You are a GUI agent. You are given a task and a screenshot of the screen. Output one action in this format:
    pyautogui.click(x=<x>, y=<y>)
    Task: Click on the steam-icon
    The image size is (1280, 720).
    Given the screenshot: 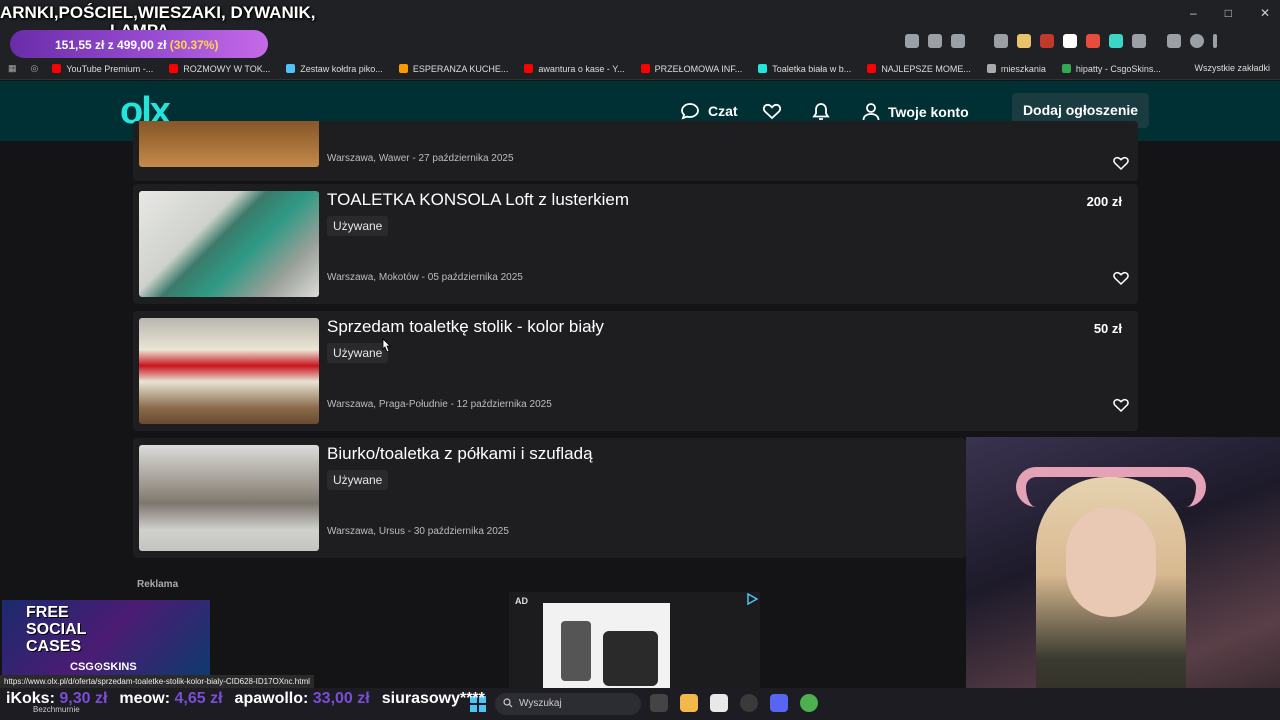 What is the action you would take?
    pyautogui.click(x=749, y=703)
    